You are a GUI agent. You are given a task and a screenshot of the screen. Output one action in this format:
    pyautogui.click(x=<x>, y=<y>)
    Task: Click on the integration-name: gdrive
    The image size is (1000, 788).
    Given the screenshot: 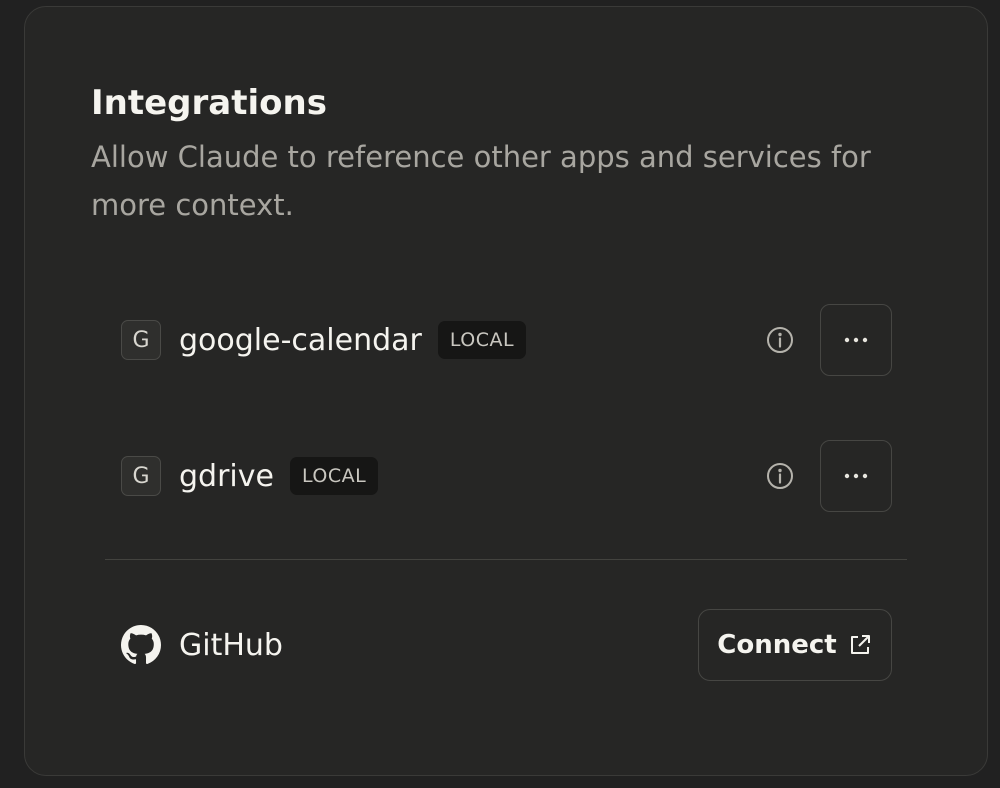 What is the action you would take?
    pyautogui.click(x=226, y=476)
    